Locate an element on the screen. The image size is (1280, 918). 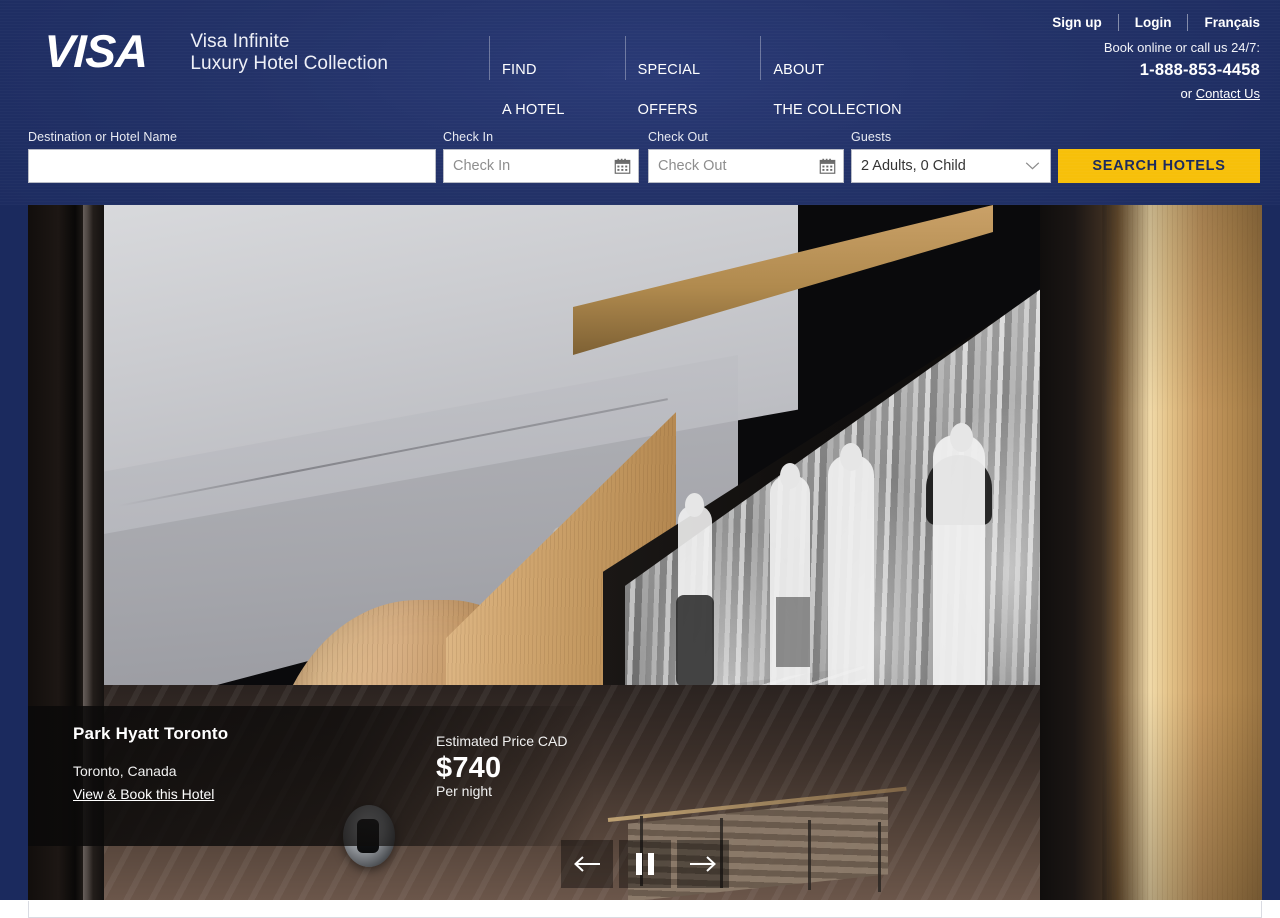
contact-us-row: or Contact Us is located at coordinates (1156, 93).